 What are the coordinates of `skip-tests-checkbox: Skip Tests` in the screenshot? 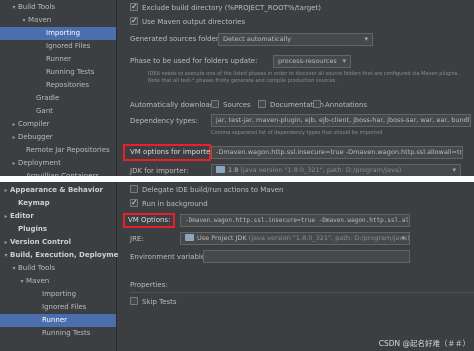 It's located at (153, 302).